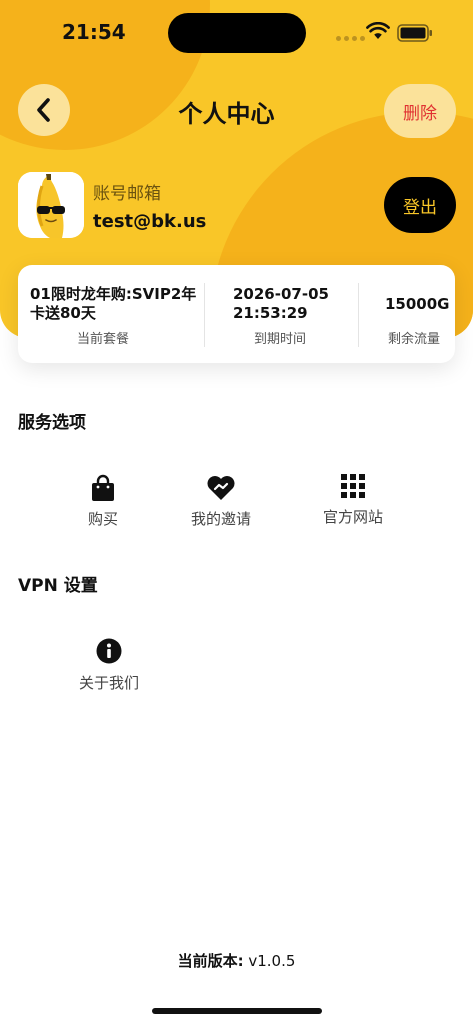 The width and height of the screenshot is (473, 1024). I want to click on banana-avatar-icon, so click(51, 205).